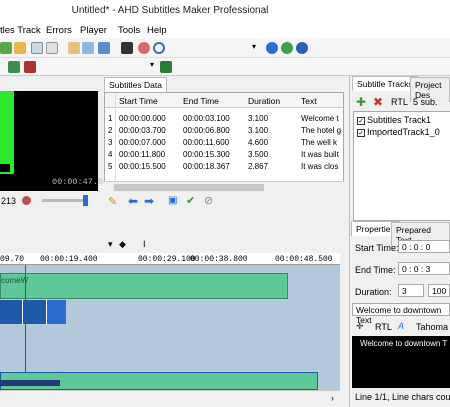 Image resolution: width=450 pixels, height=407 pixels. What do you see at coordinates (14, 67) in the screenshot?
I see `video-icon` at bounding box center [14, 67].